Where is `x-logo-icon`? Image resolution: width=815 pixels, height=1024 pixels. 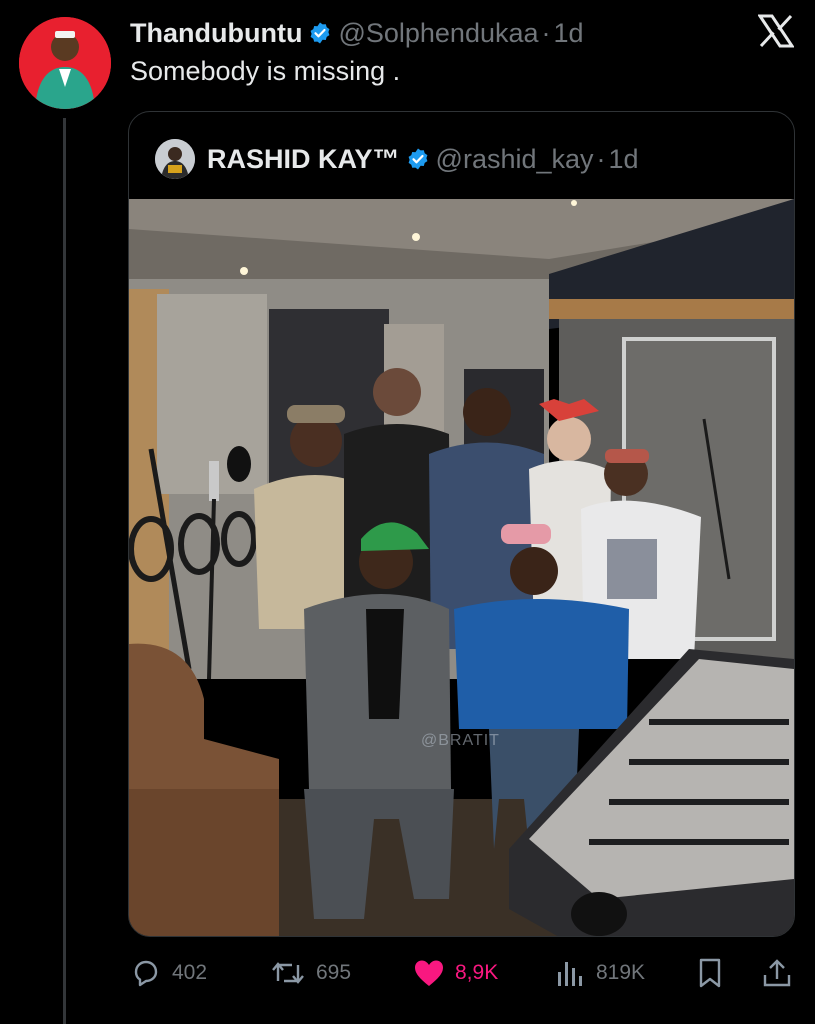
x-logo-icon is located at coordinates (776, 33).